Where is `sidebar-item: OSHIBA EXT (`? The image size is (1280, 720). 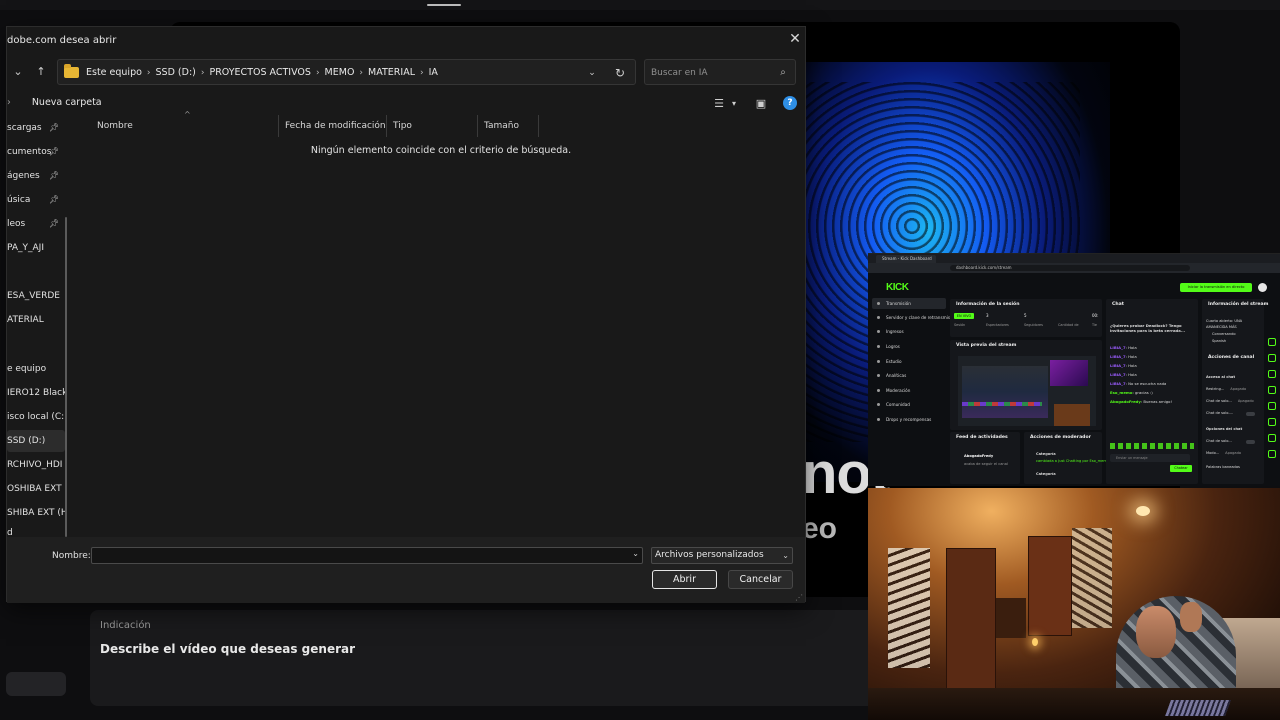 sidebar-item: OSHIBA EXT ( is located at coordinates (36, 489).